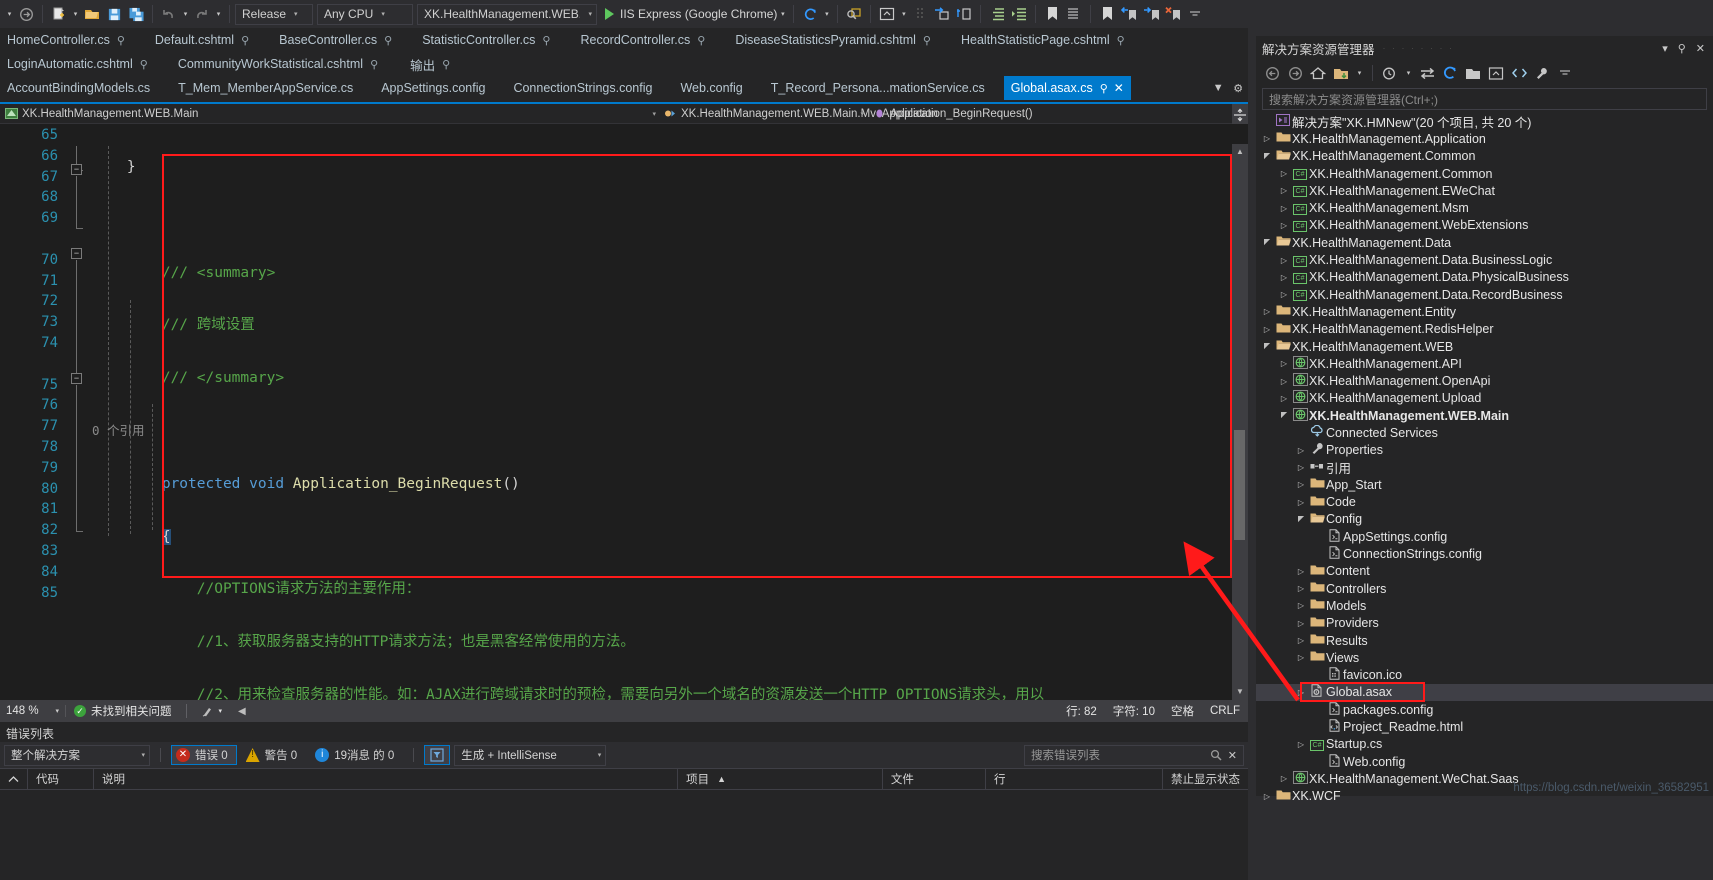 This screenshot has height=880, width=1713. Describe the element at coordinates (77, 755) in the screenshot. I see `error-scope-combo: 整个解决方案 ▾` at that location.